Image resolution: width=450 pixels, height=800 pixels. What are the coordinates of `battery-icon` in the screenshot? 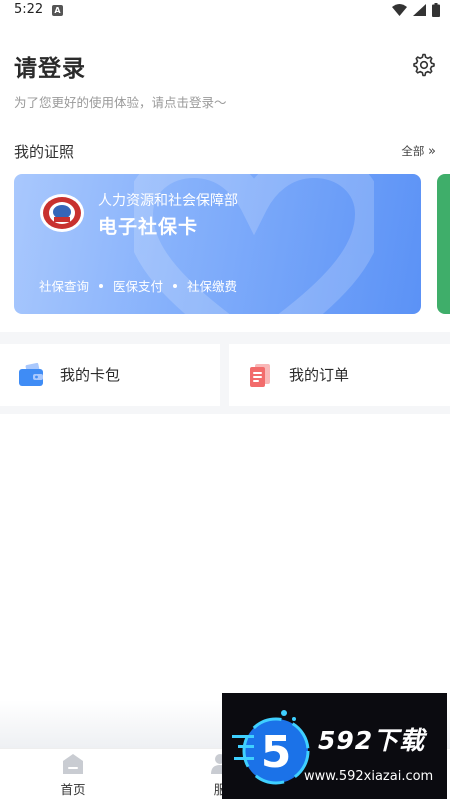 It's located at (436, 10).